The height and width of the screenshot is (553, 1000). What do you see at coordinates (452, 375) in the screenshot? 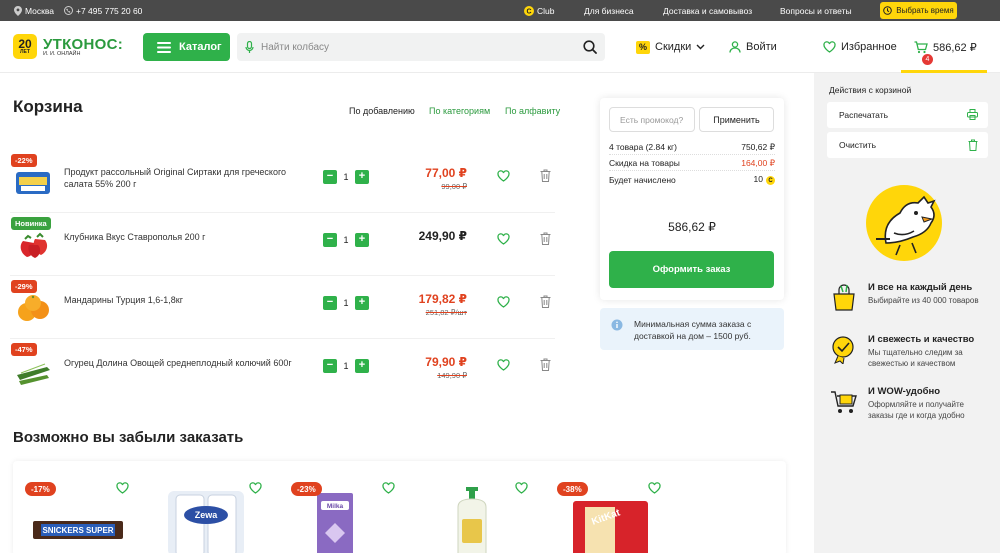
I see `old-price: 149,90 ₽` at bounding box center [452, 375].